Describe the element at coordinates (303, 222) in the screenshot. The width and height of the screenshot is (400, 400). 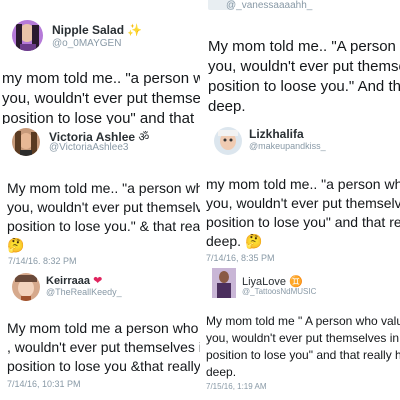
I see `tweet-line: position to lose you" and that rea` at that location.